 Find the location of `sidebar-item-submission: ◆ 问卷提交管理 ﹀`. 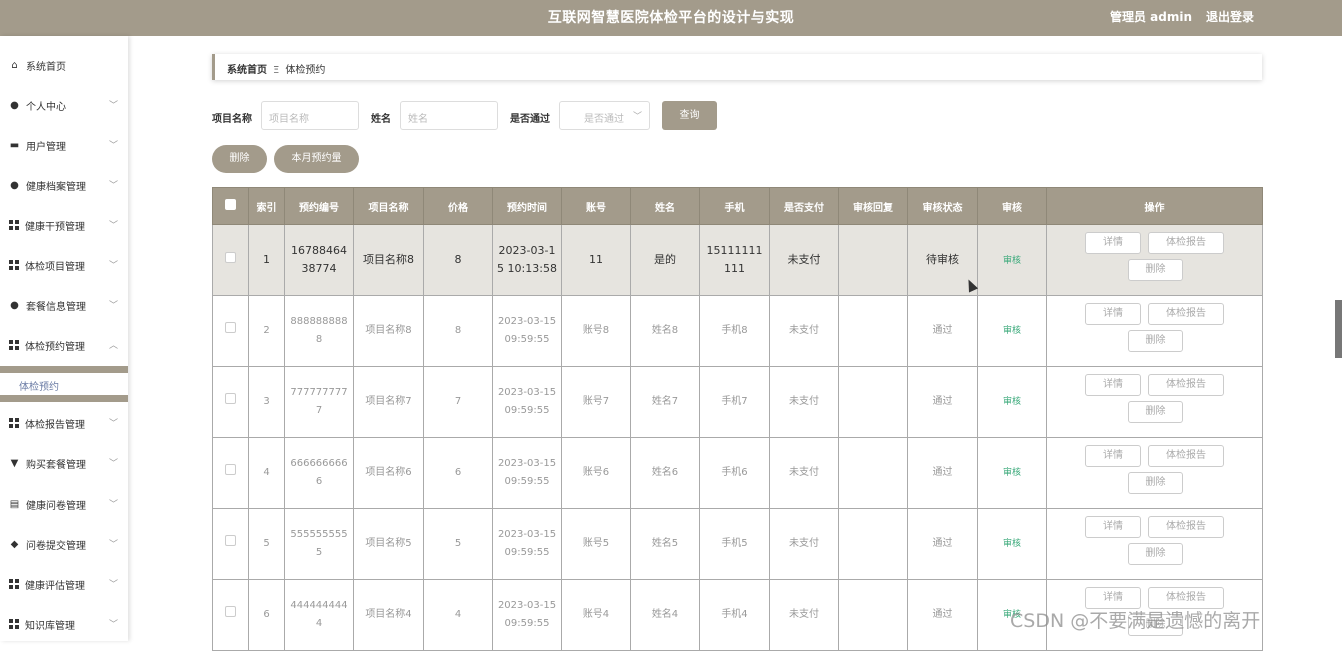

sidebar-item-submission: ◆ 问卷提交管理 ﹀ is located at coordinates (64, 544).